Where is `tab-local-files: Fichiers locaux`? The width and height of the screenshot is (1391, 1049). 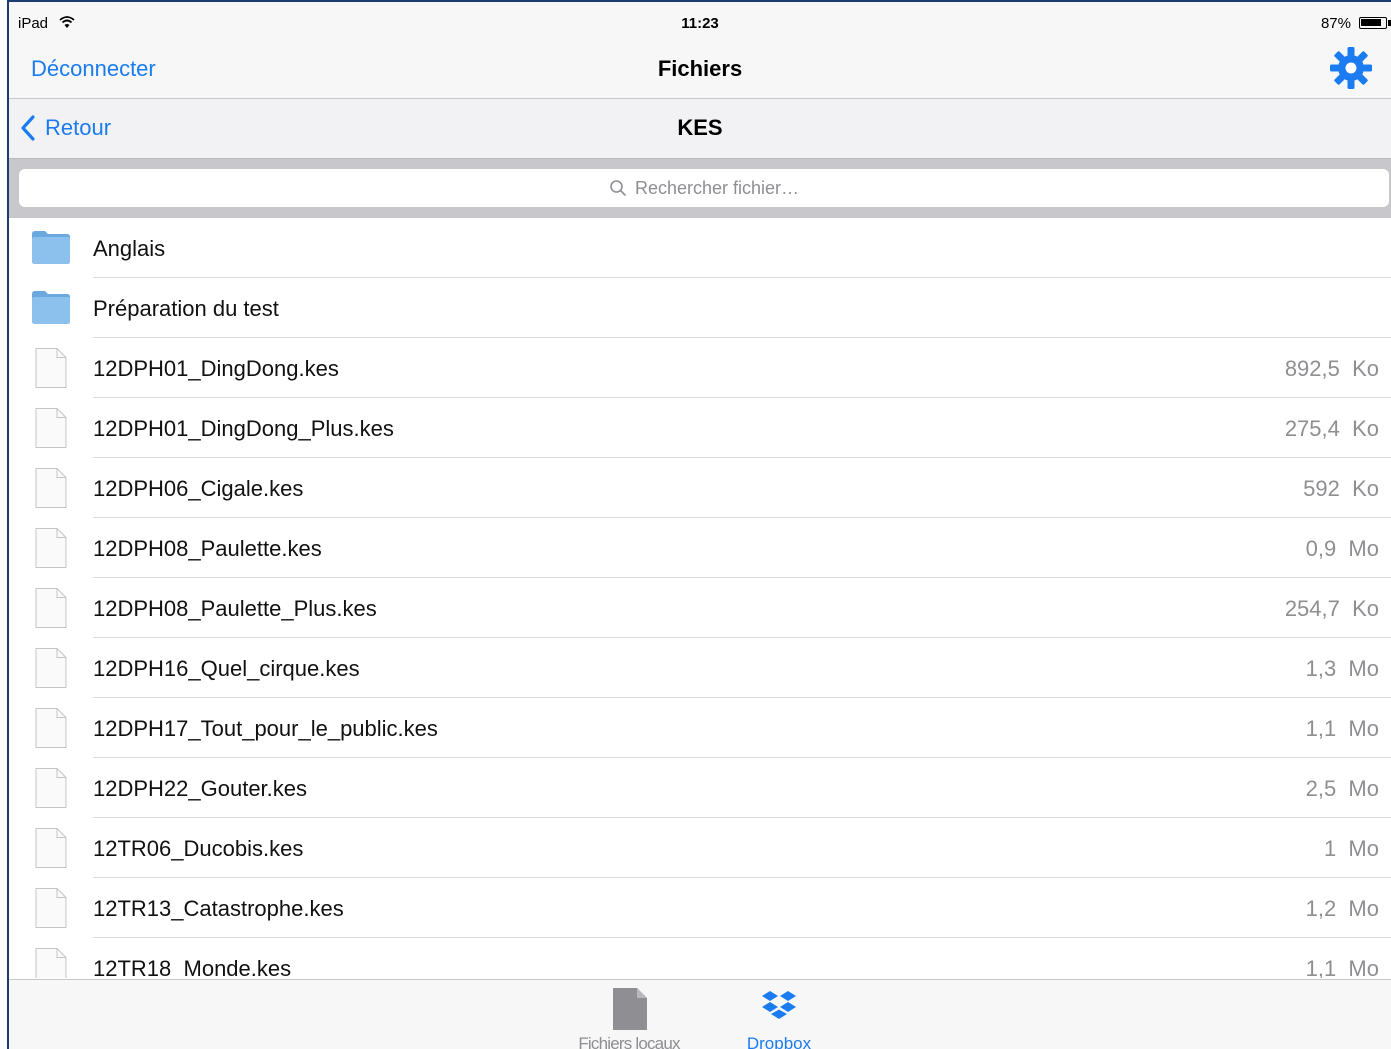
tab-local-files: Fichiers locaux is located at coordinates (629, 1014).